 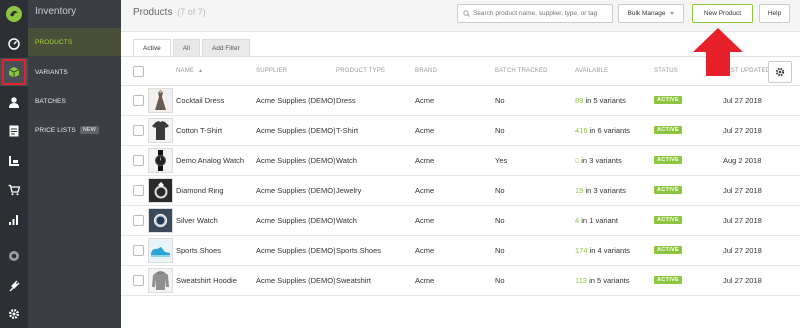 What do you see at coordinates (14, 256) in the screenshot?
I see `record-icon` at bounding box center [14, 256].